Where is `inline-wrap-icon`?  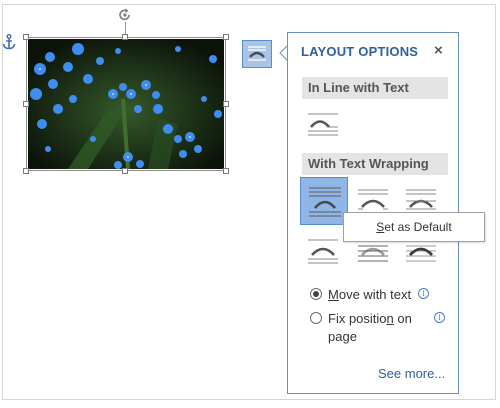 inline-wrap-icon is located at coordinates (323, 124).